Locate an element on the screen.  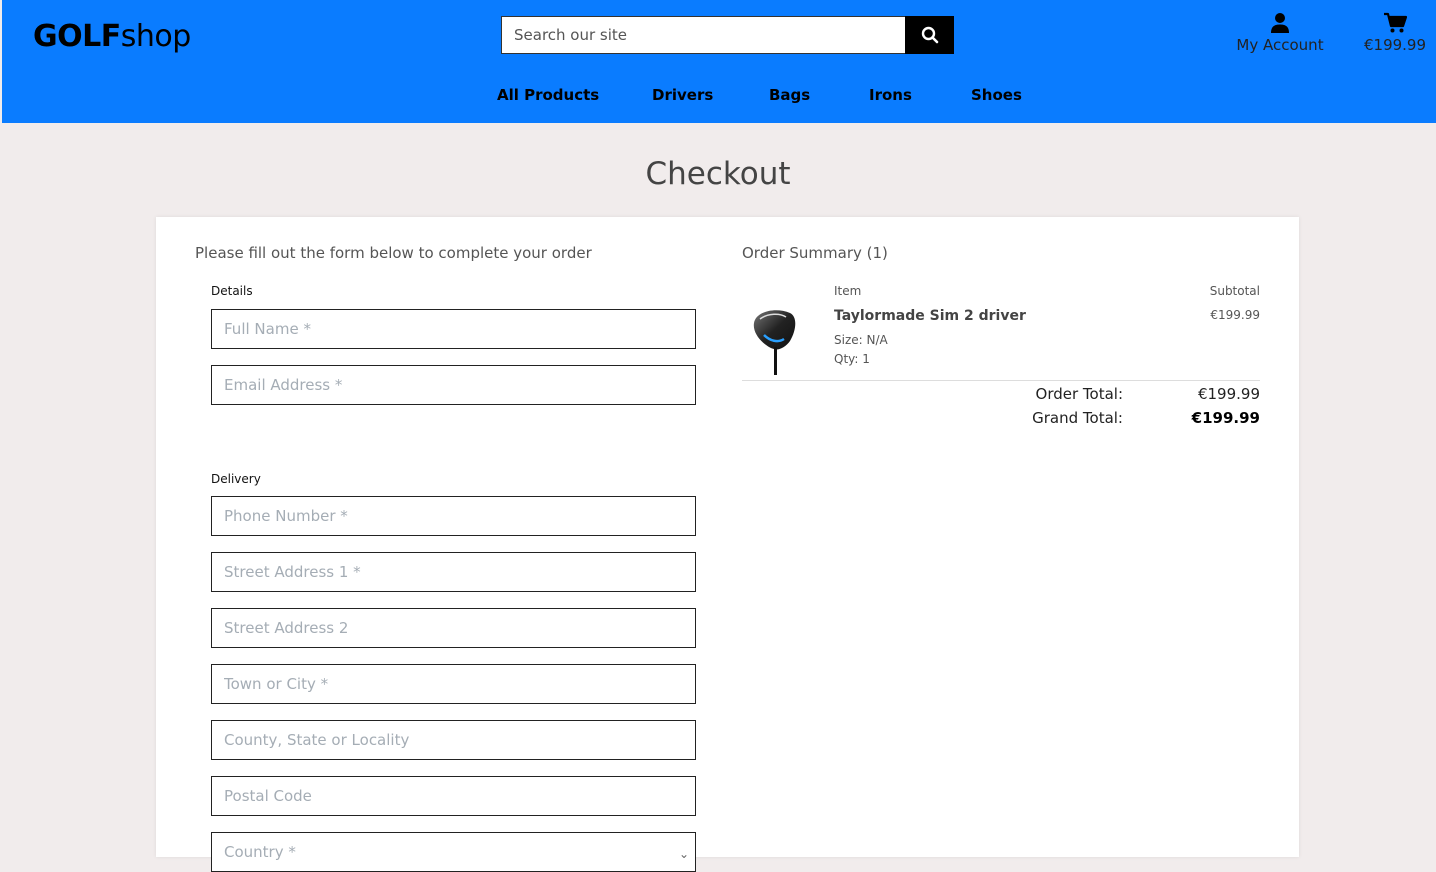
cart-total: €199.99 is located at coordinates (1395, 45).